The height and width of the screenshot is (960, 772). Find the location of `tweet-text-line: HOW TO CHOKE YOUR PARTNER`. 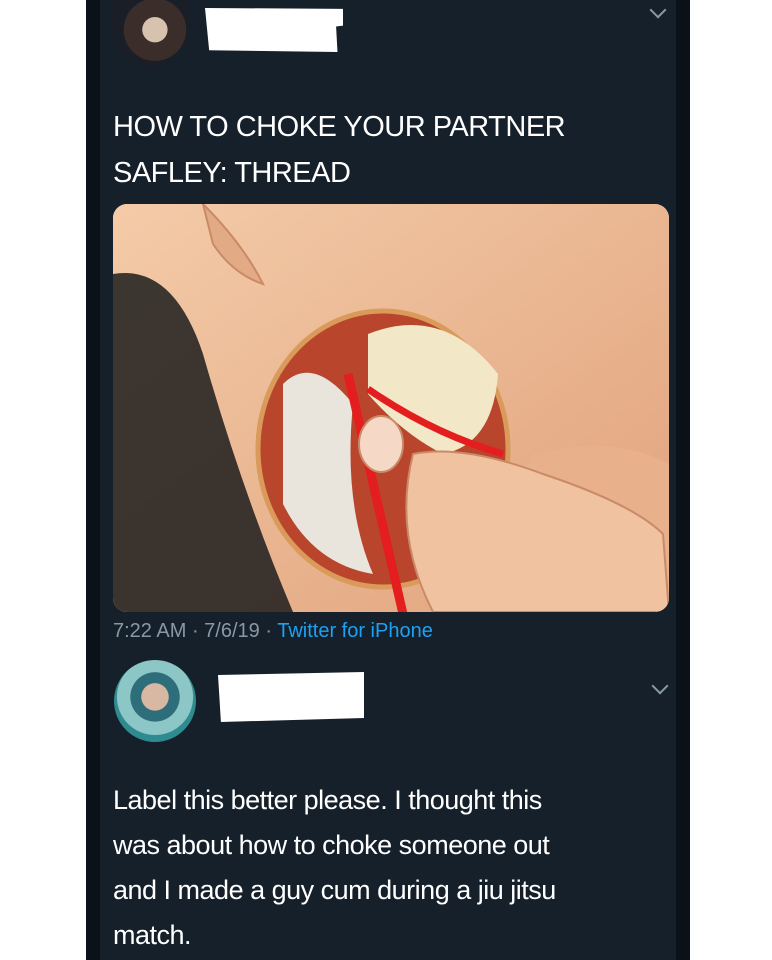

tweet-text-line: HOW TO CHOKE YOUR PARTNER is located at coordinates (339, 127).